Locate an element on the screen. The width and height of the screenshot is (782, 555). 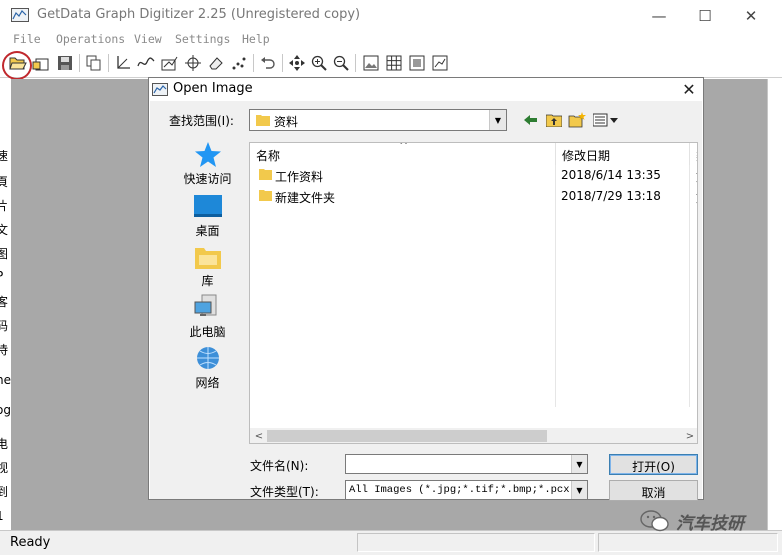
background-text-fragment: 到 is located at coordinates (4, 492).